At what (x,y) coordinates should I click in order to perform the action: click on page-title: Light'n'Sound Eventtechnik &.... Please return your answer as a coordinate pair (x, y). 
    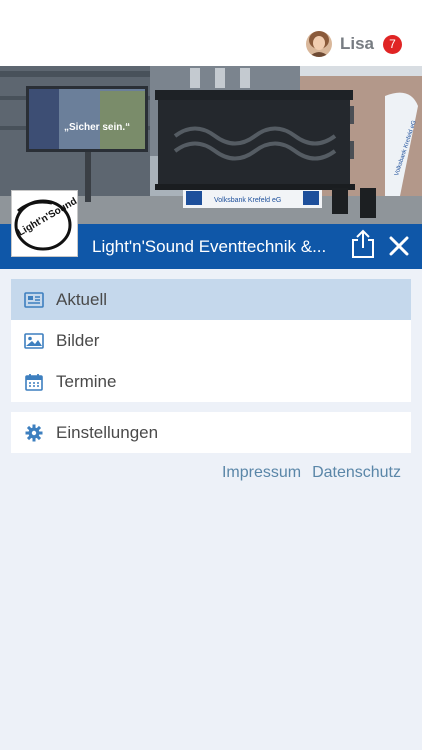
    Looking at the image, I should click on (209, 246).